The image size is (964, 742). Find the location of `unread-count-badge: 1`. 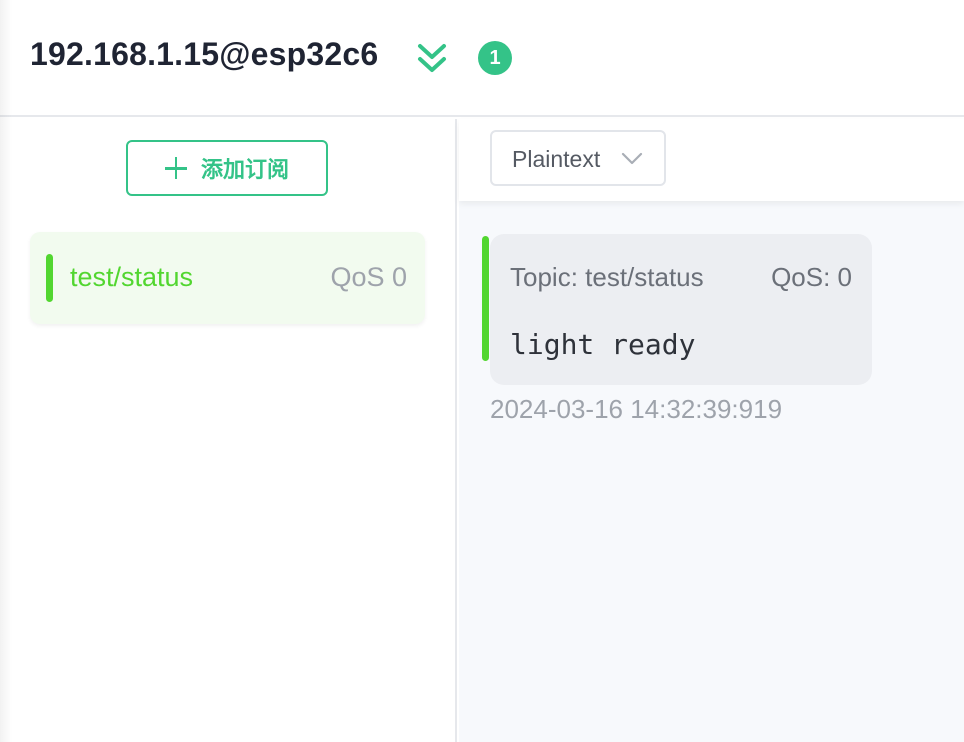

unread-count-badge: 1 is located at coordinates (495, 58).